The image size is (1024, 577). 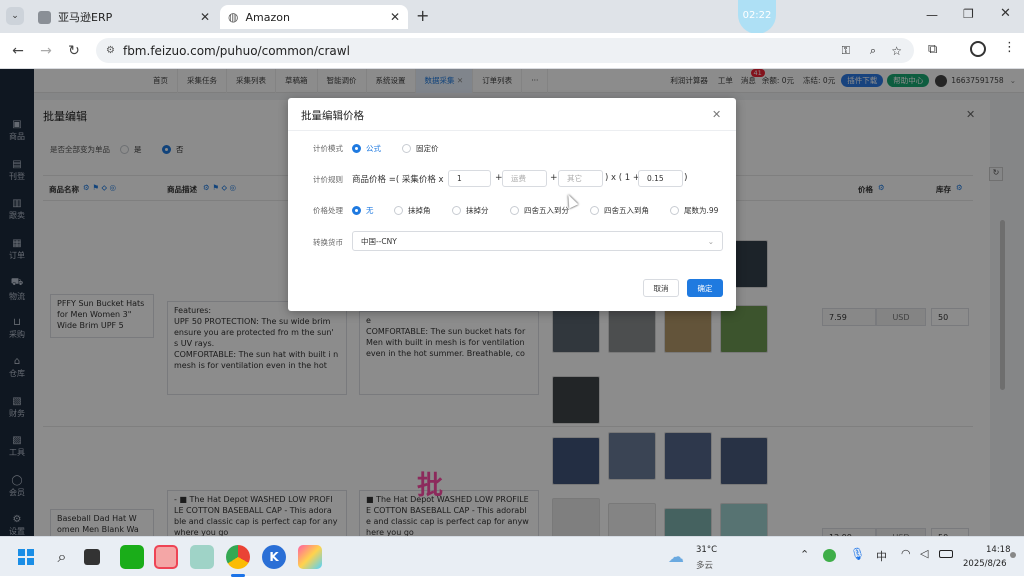 I want to click on reload-icon: ↻, so click(x=74, y=51).